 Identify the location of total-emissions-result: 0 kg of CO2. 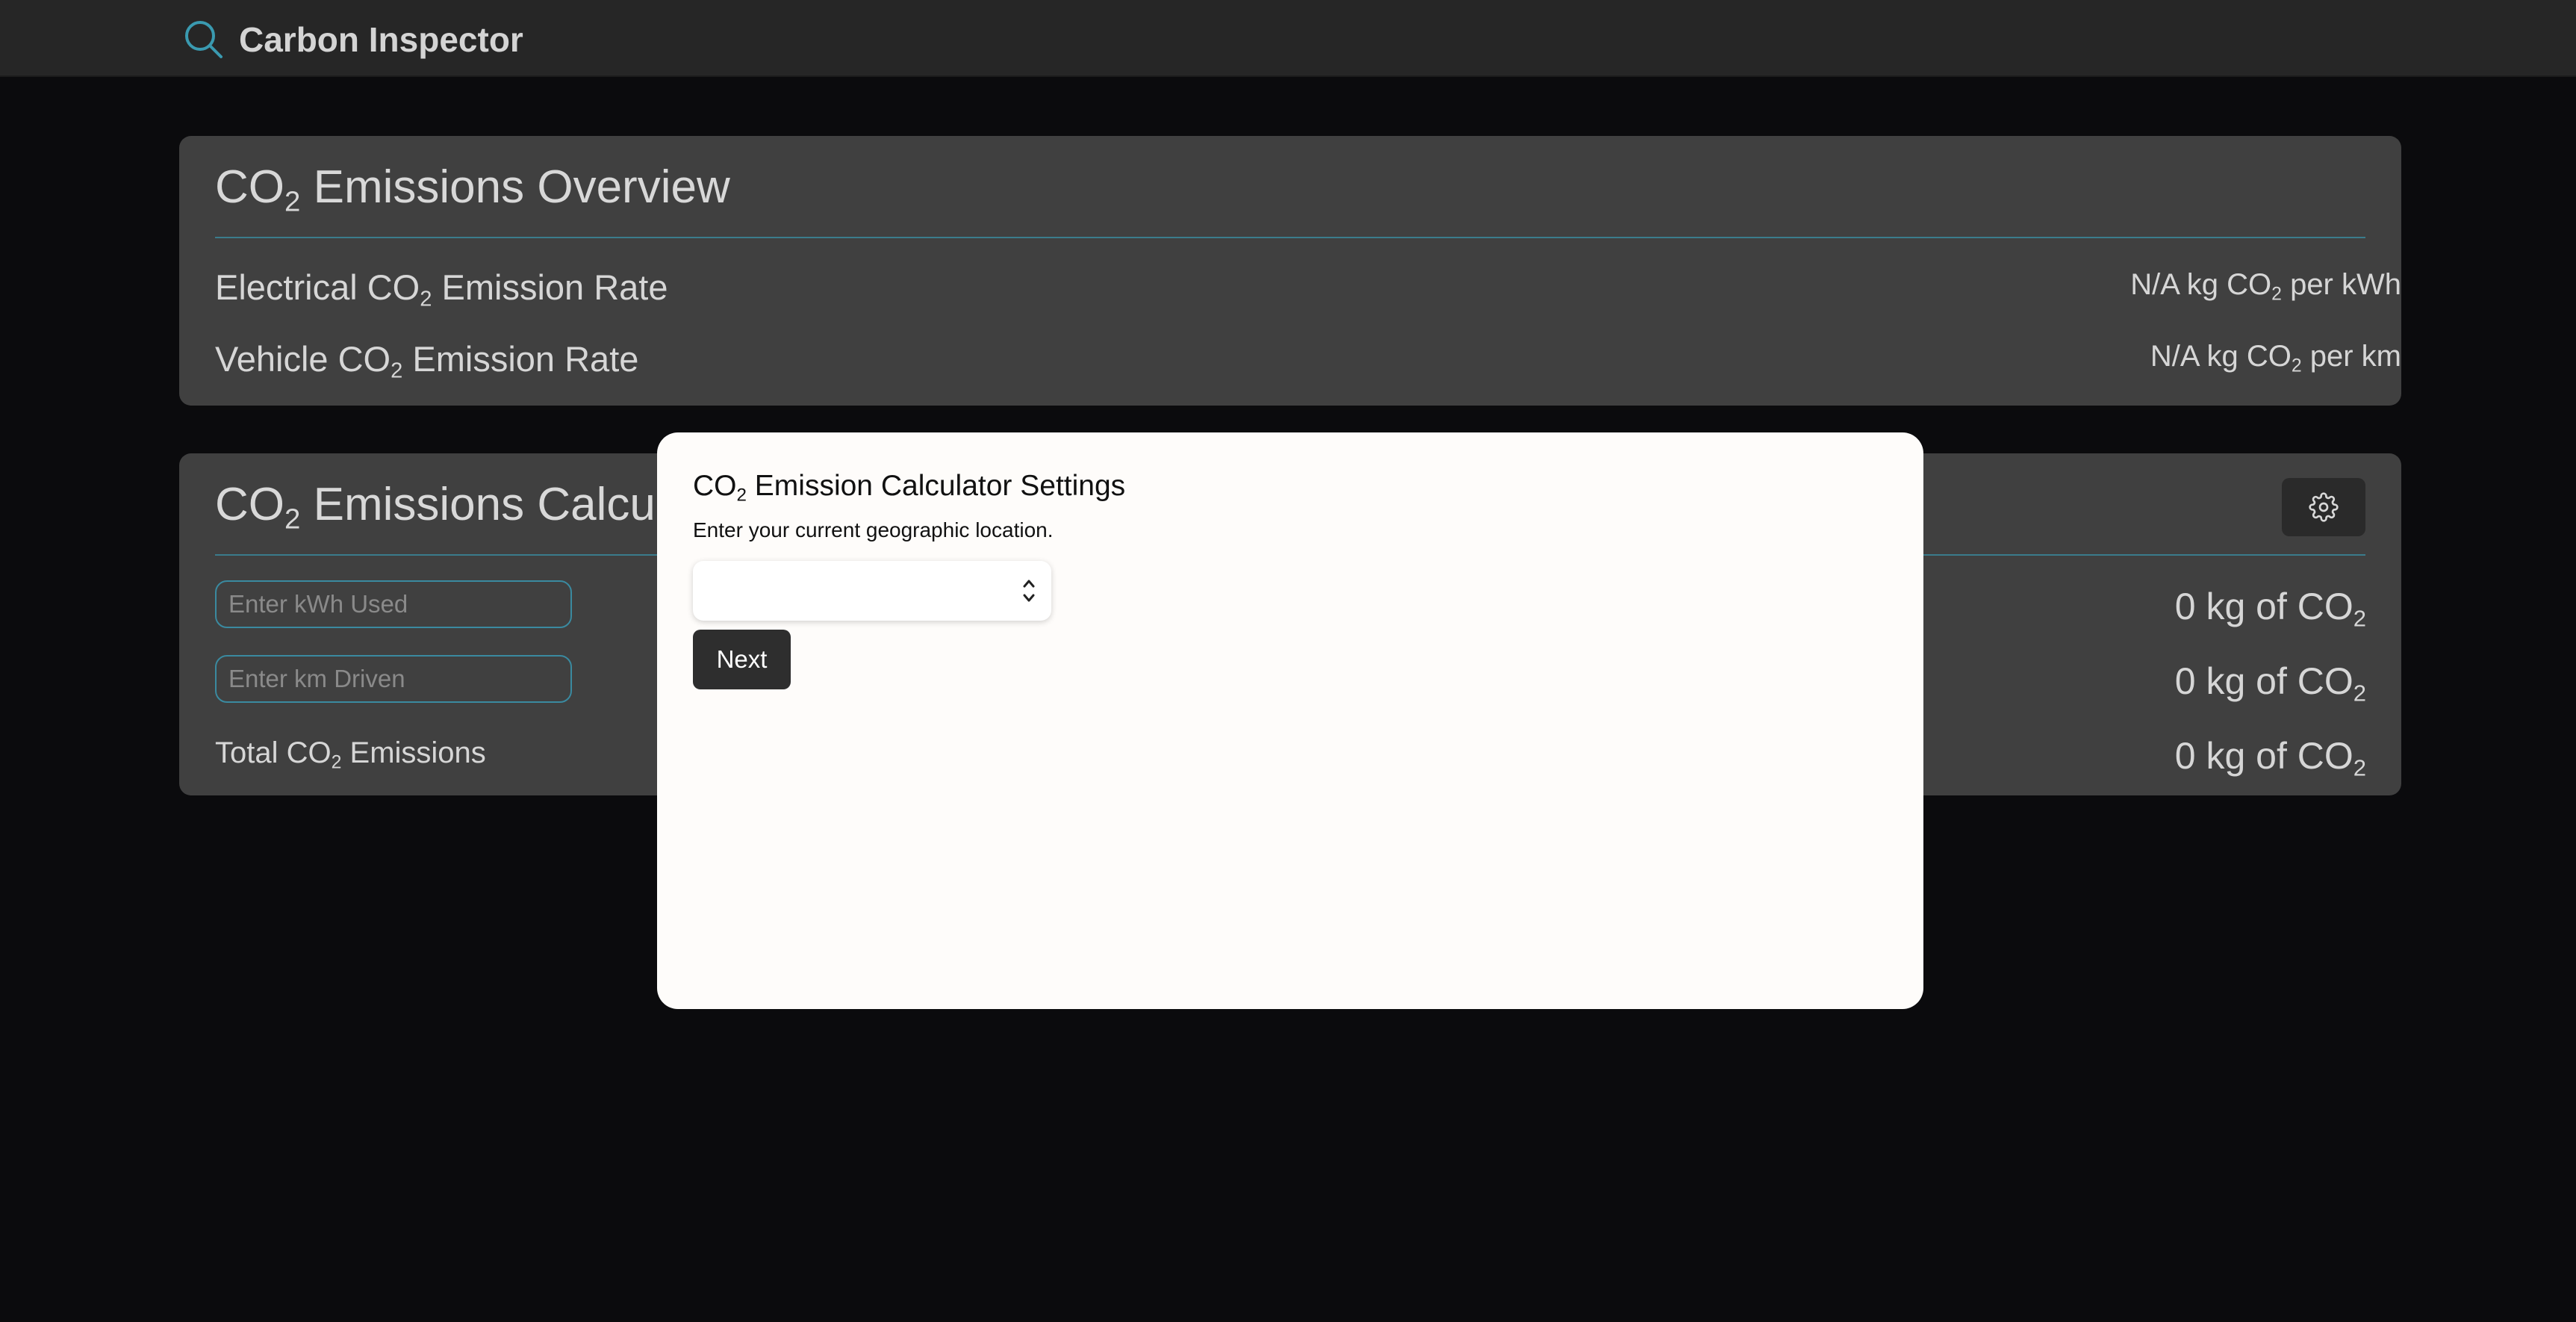
(2270, 758).